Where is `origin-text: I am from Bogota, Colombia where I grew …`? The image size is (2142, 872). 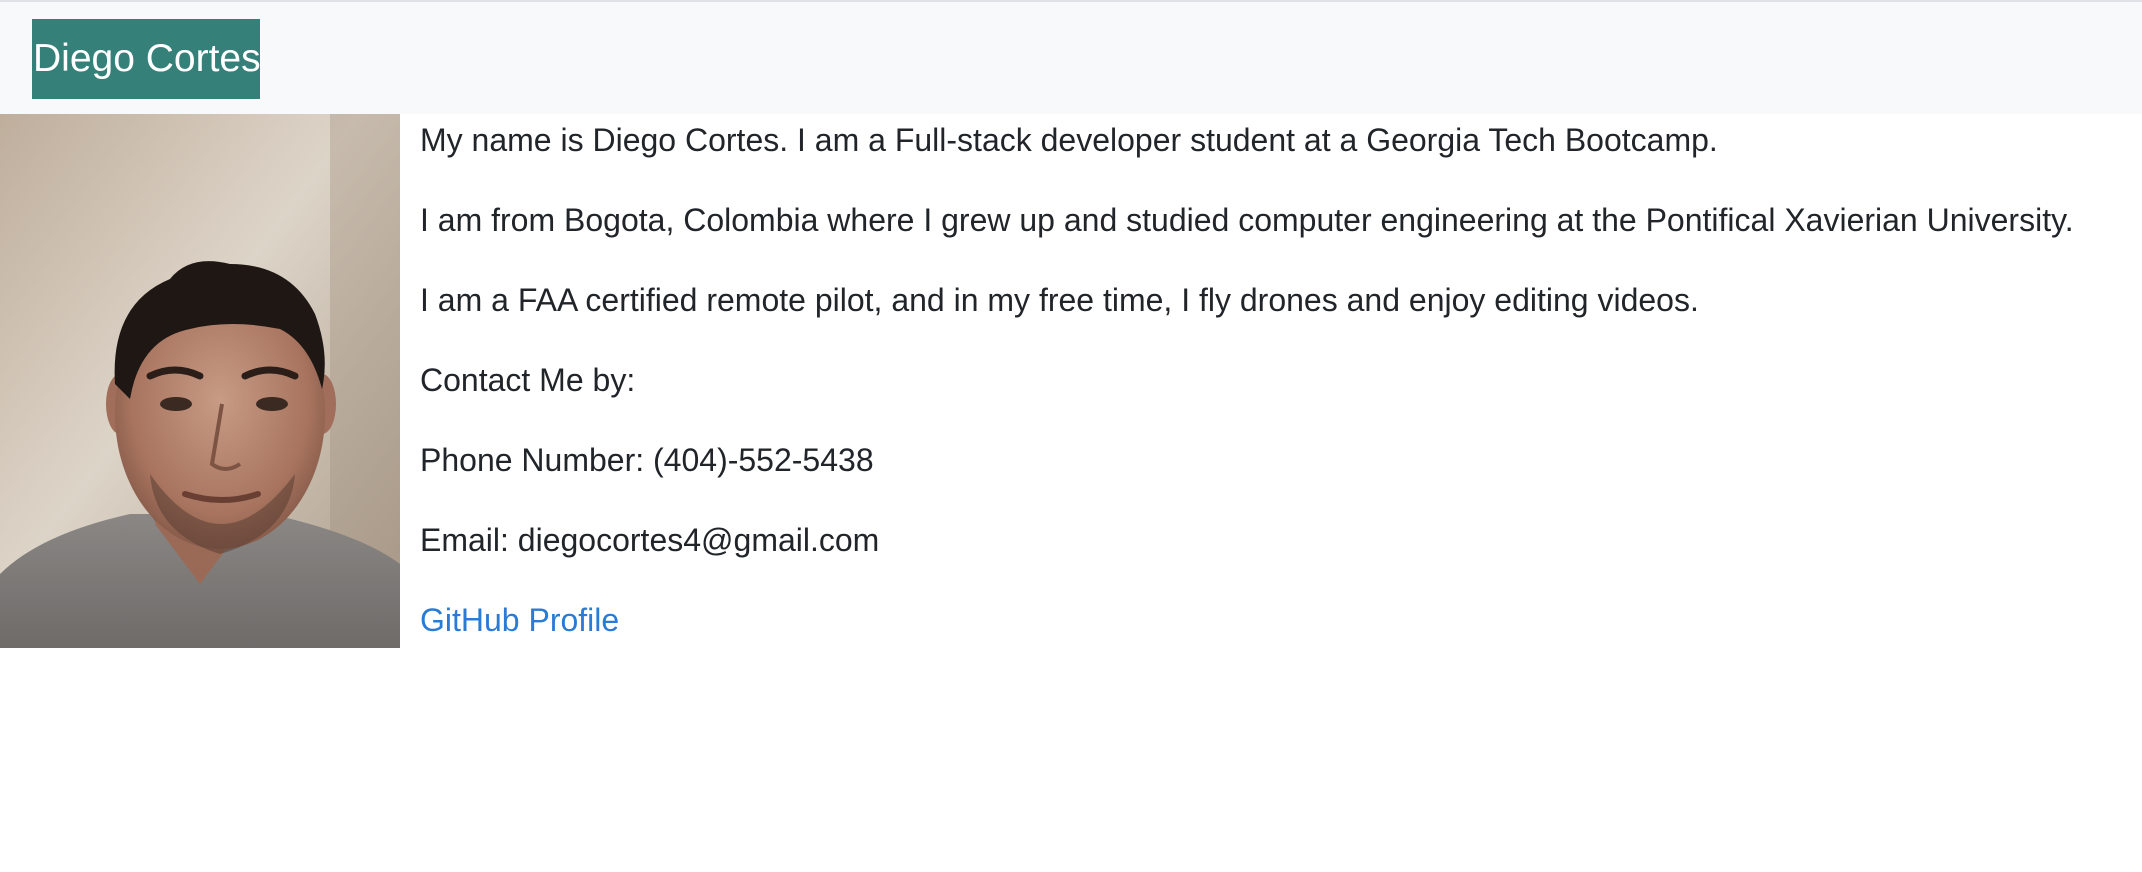 origin-text: I am from Bogota, Colombia where I grew … is located at coordinates (1247, 220).